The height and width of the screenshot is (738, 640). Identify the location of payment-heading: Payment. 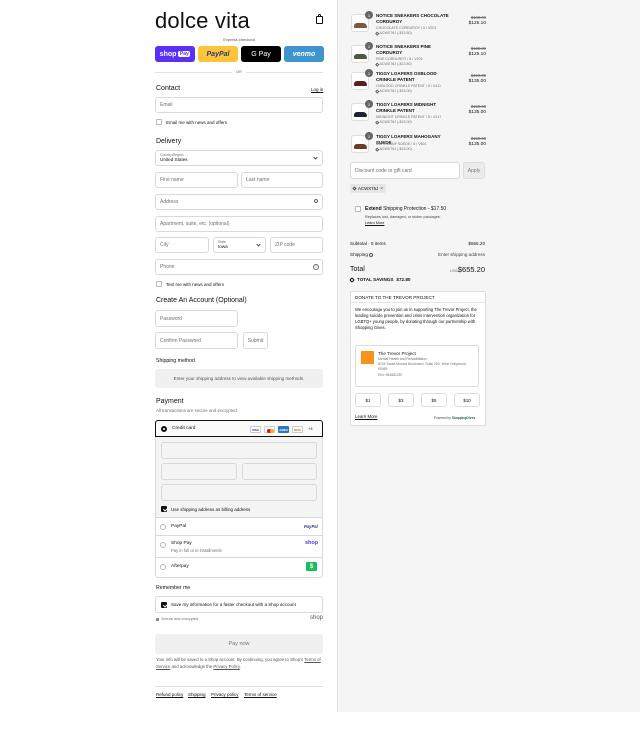
(170, 401).